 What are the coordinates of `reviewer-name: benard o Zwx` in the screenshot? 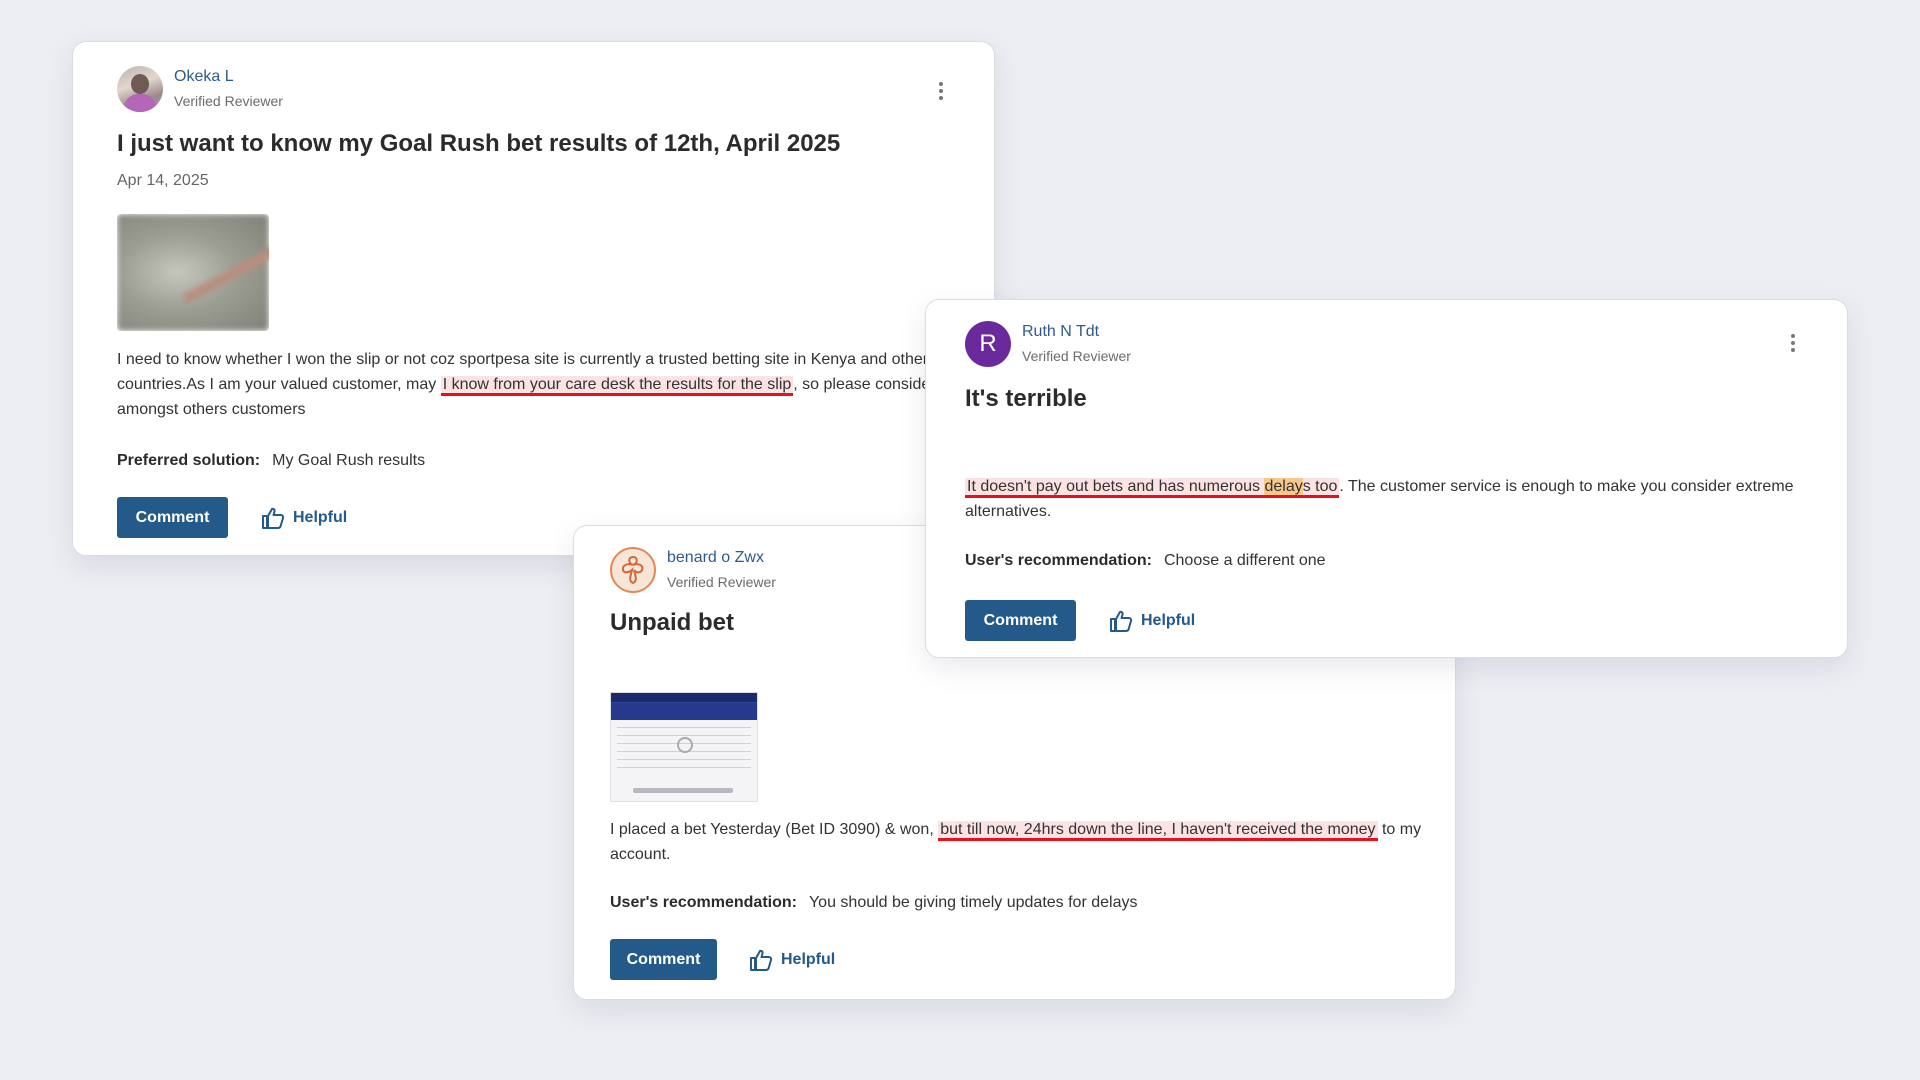 It's located at (721, 557).